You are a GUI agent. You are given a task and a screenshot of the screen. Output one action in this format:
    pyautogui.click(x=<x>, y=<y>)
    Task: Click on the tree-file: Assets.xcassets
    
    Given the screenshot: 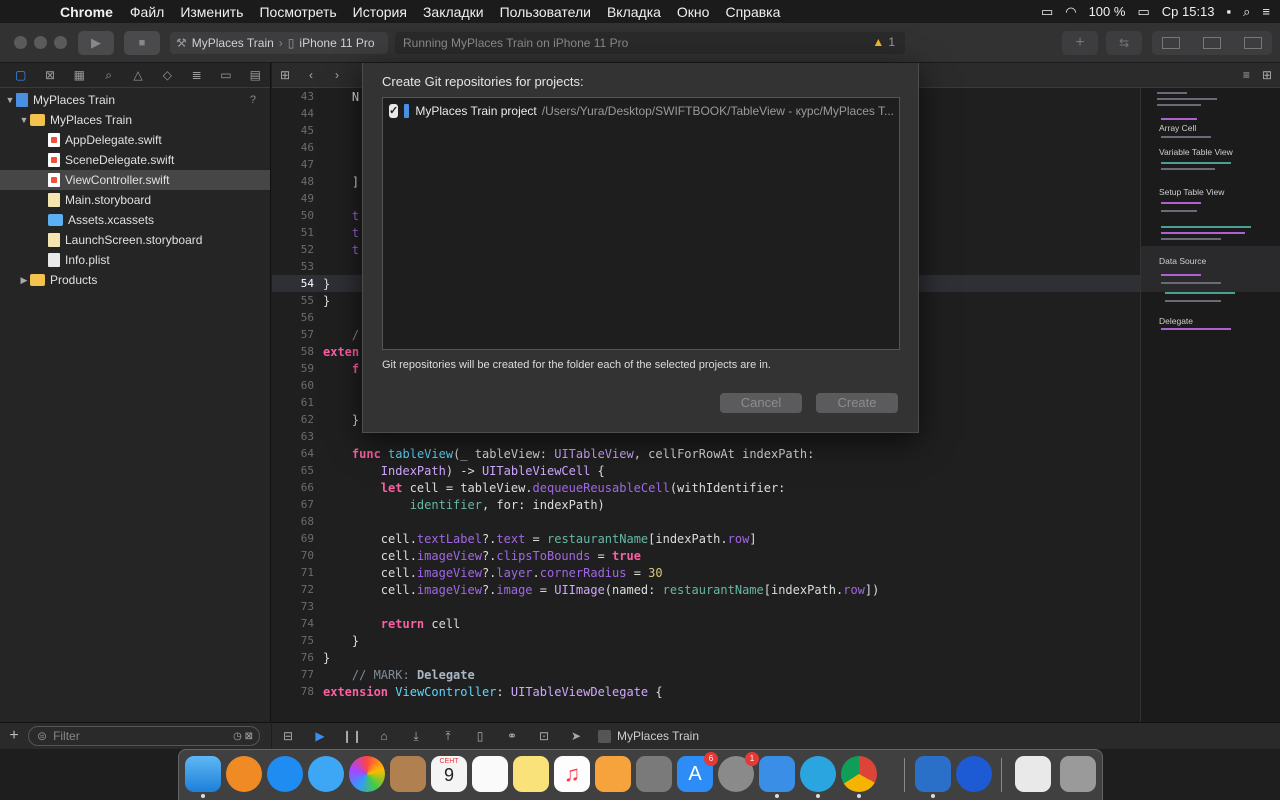 What is the action you would take?
    pyautogui.click(x=135, y=220)
    